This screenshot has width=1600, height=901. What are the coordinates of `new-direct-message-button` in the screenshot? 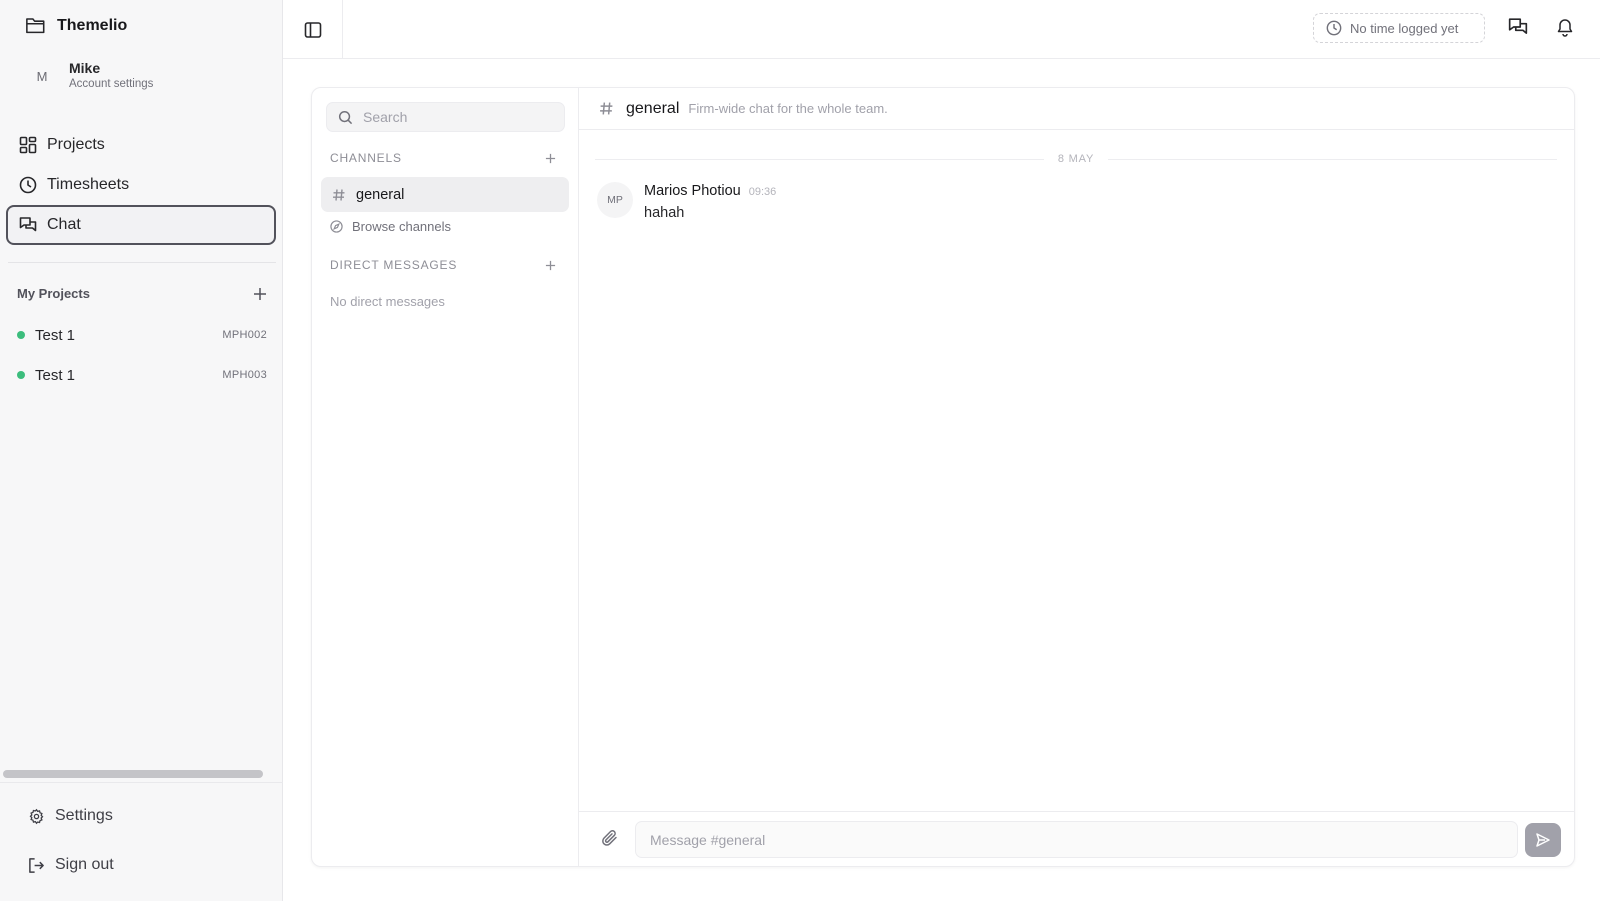 It's located at (550, 265).